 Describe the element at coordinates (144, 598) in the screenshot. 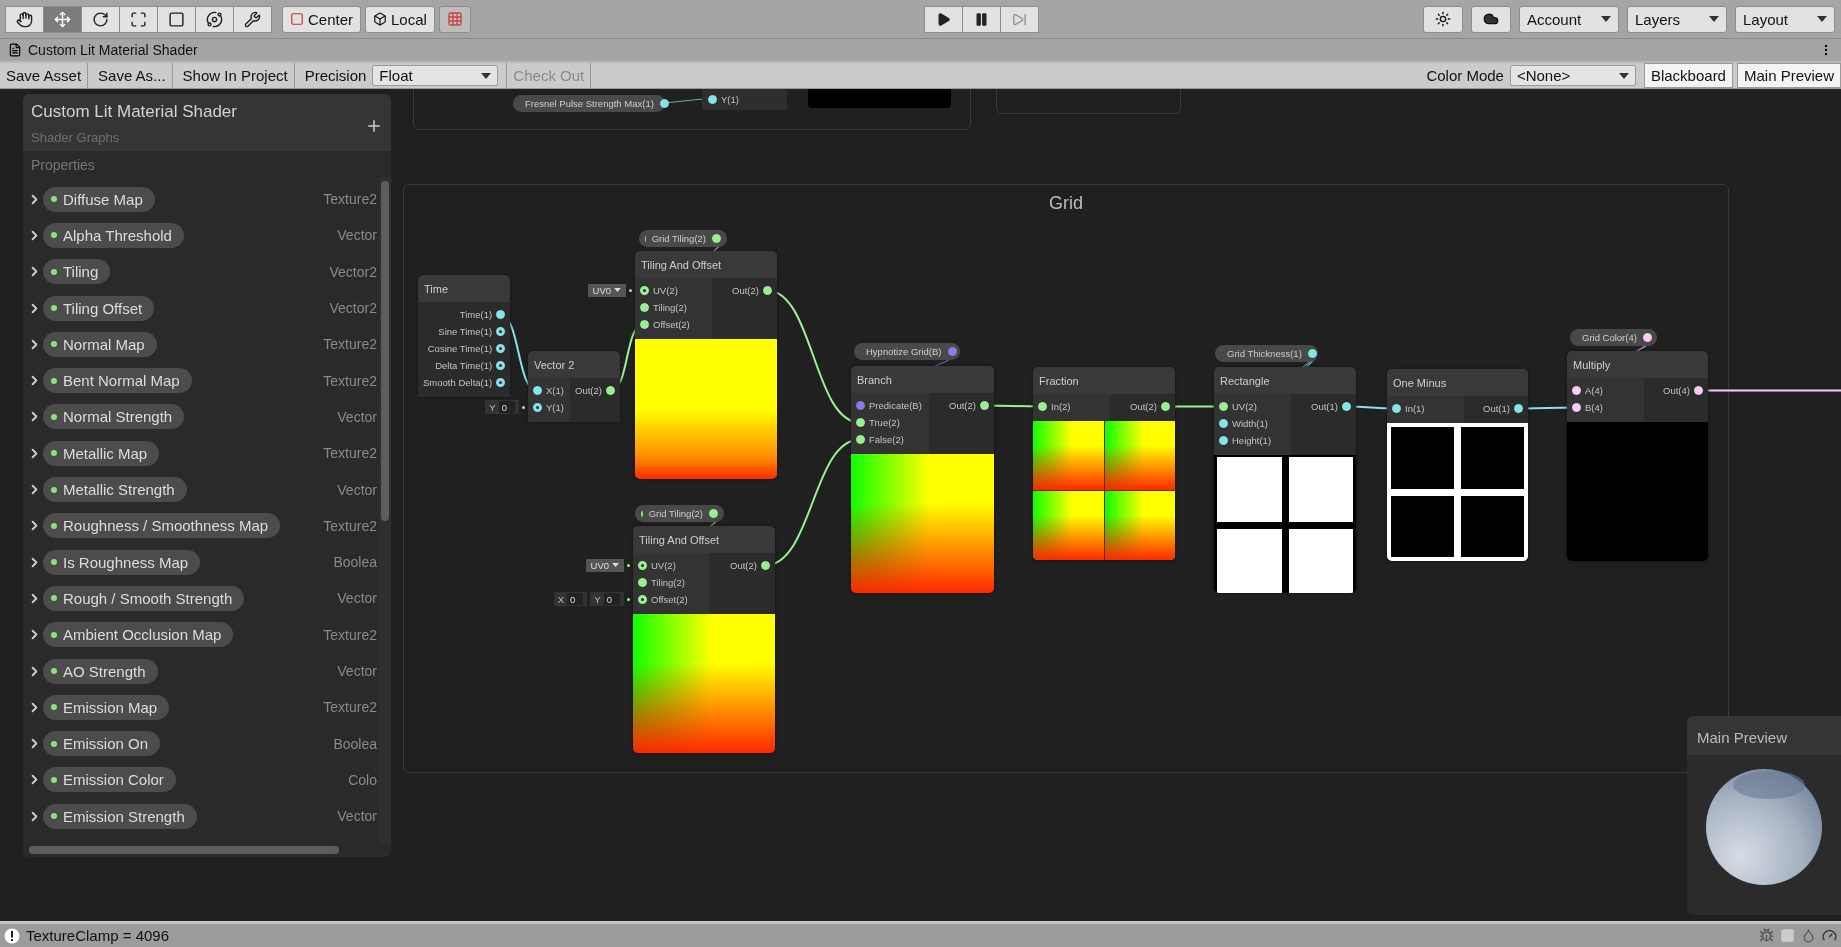

I see `property-pill: Rough / Smooth Strength` at that location.